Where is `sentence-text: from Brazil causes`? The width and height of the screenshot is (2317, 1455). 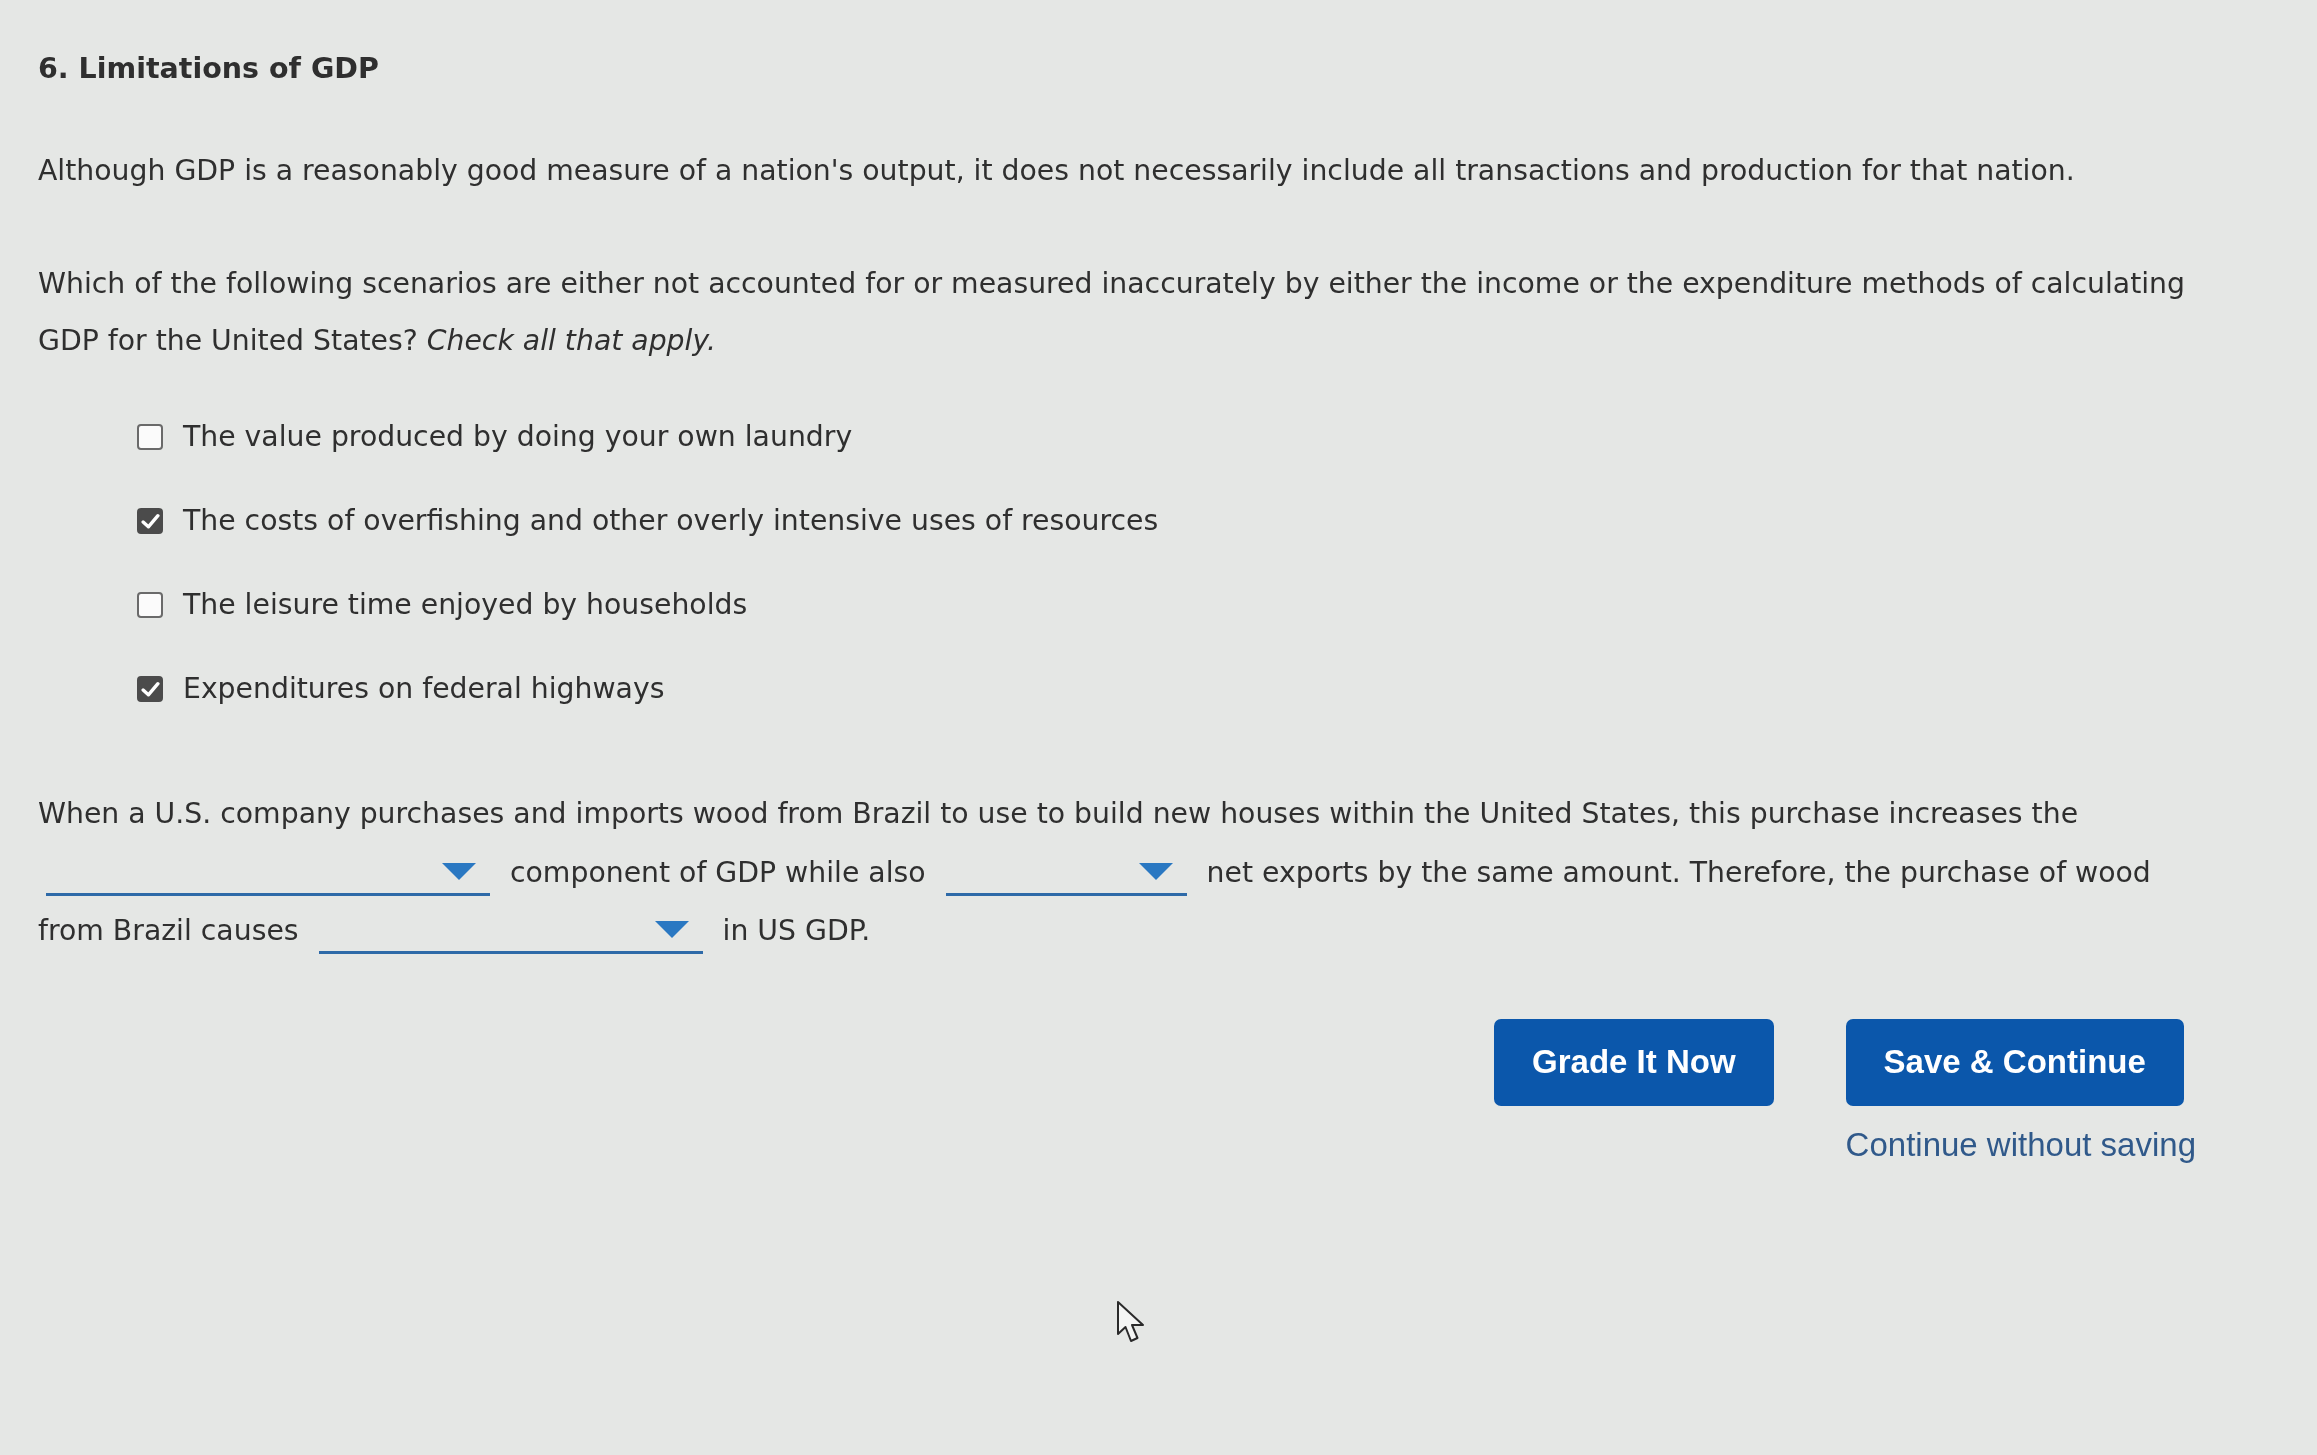 sentence-text: from Brazil causes is located at coordinates (168, 931).